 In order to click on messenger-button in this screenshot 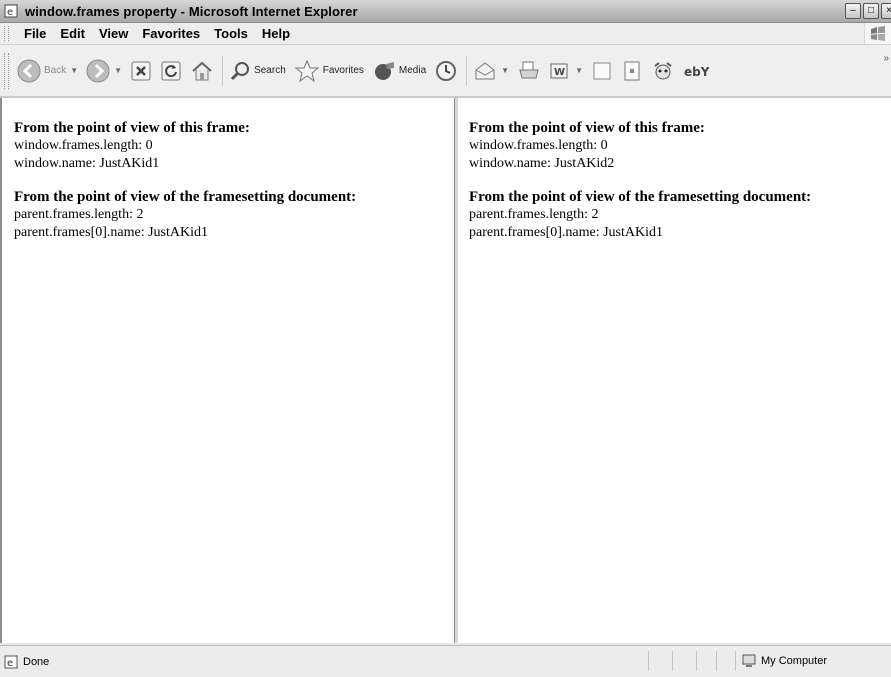, I will do `click(632, 71)`.